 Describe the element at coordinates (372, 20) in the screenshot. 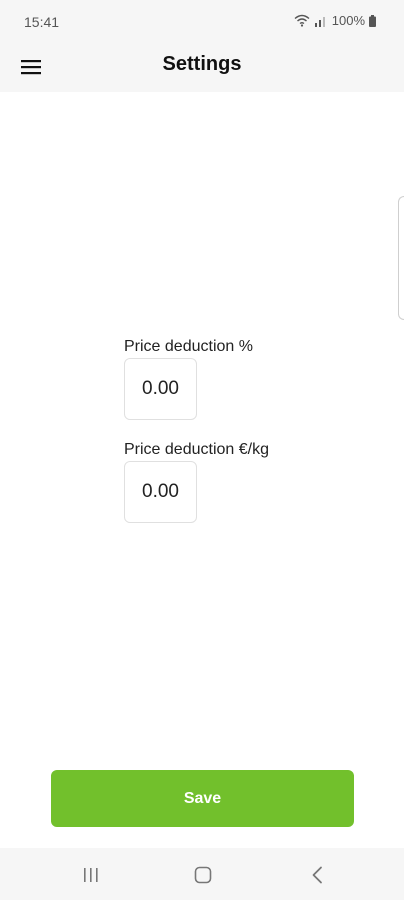

I see `battery-icon` at that location.